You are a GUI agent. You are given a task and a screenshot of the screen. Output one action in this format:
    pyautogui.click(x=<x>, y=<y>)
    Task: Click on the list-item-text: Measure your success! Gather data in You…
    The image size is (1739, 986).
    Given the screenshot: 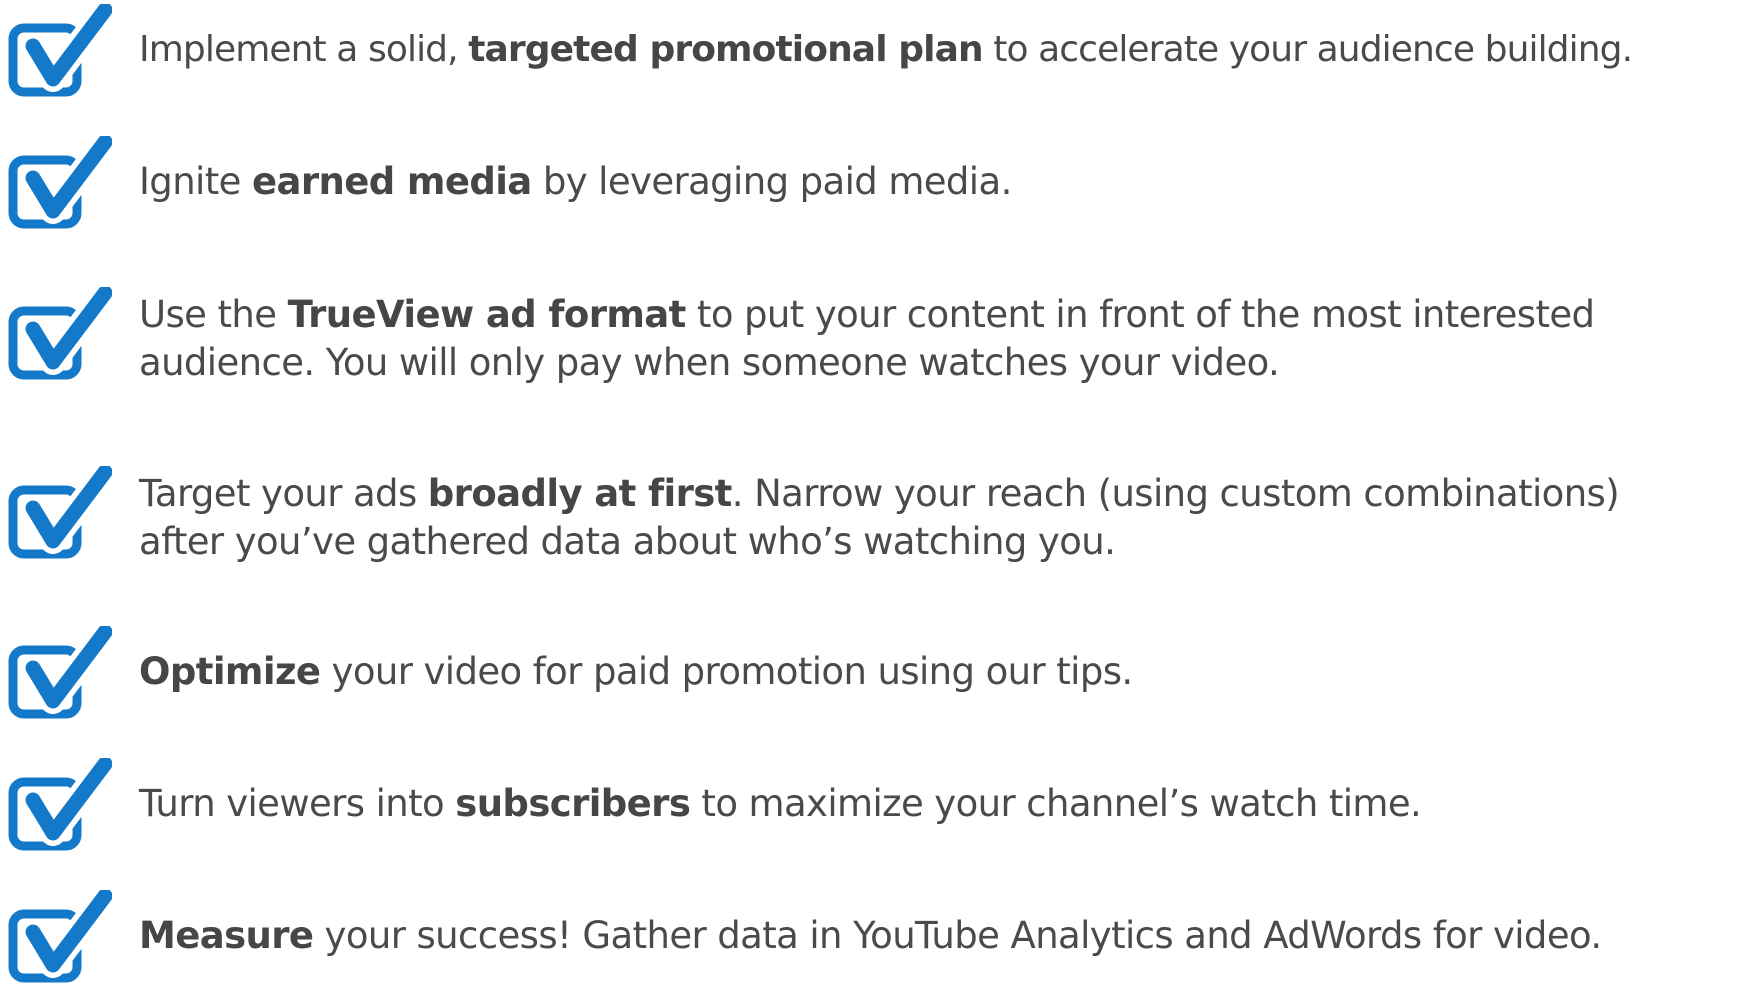 What is the action you would take?
    pyautogui.click(x=870, y=935)
    